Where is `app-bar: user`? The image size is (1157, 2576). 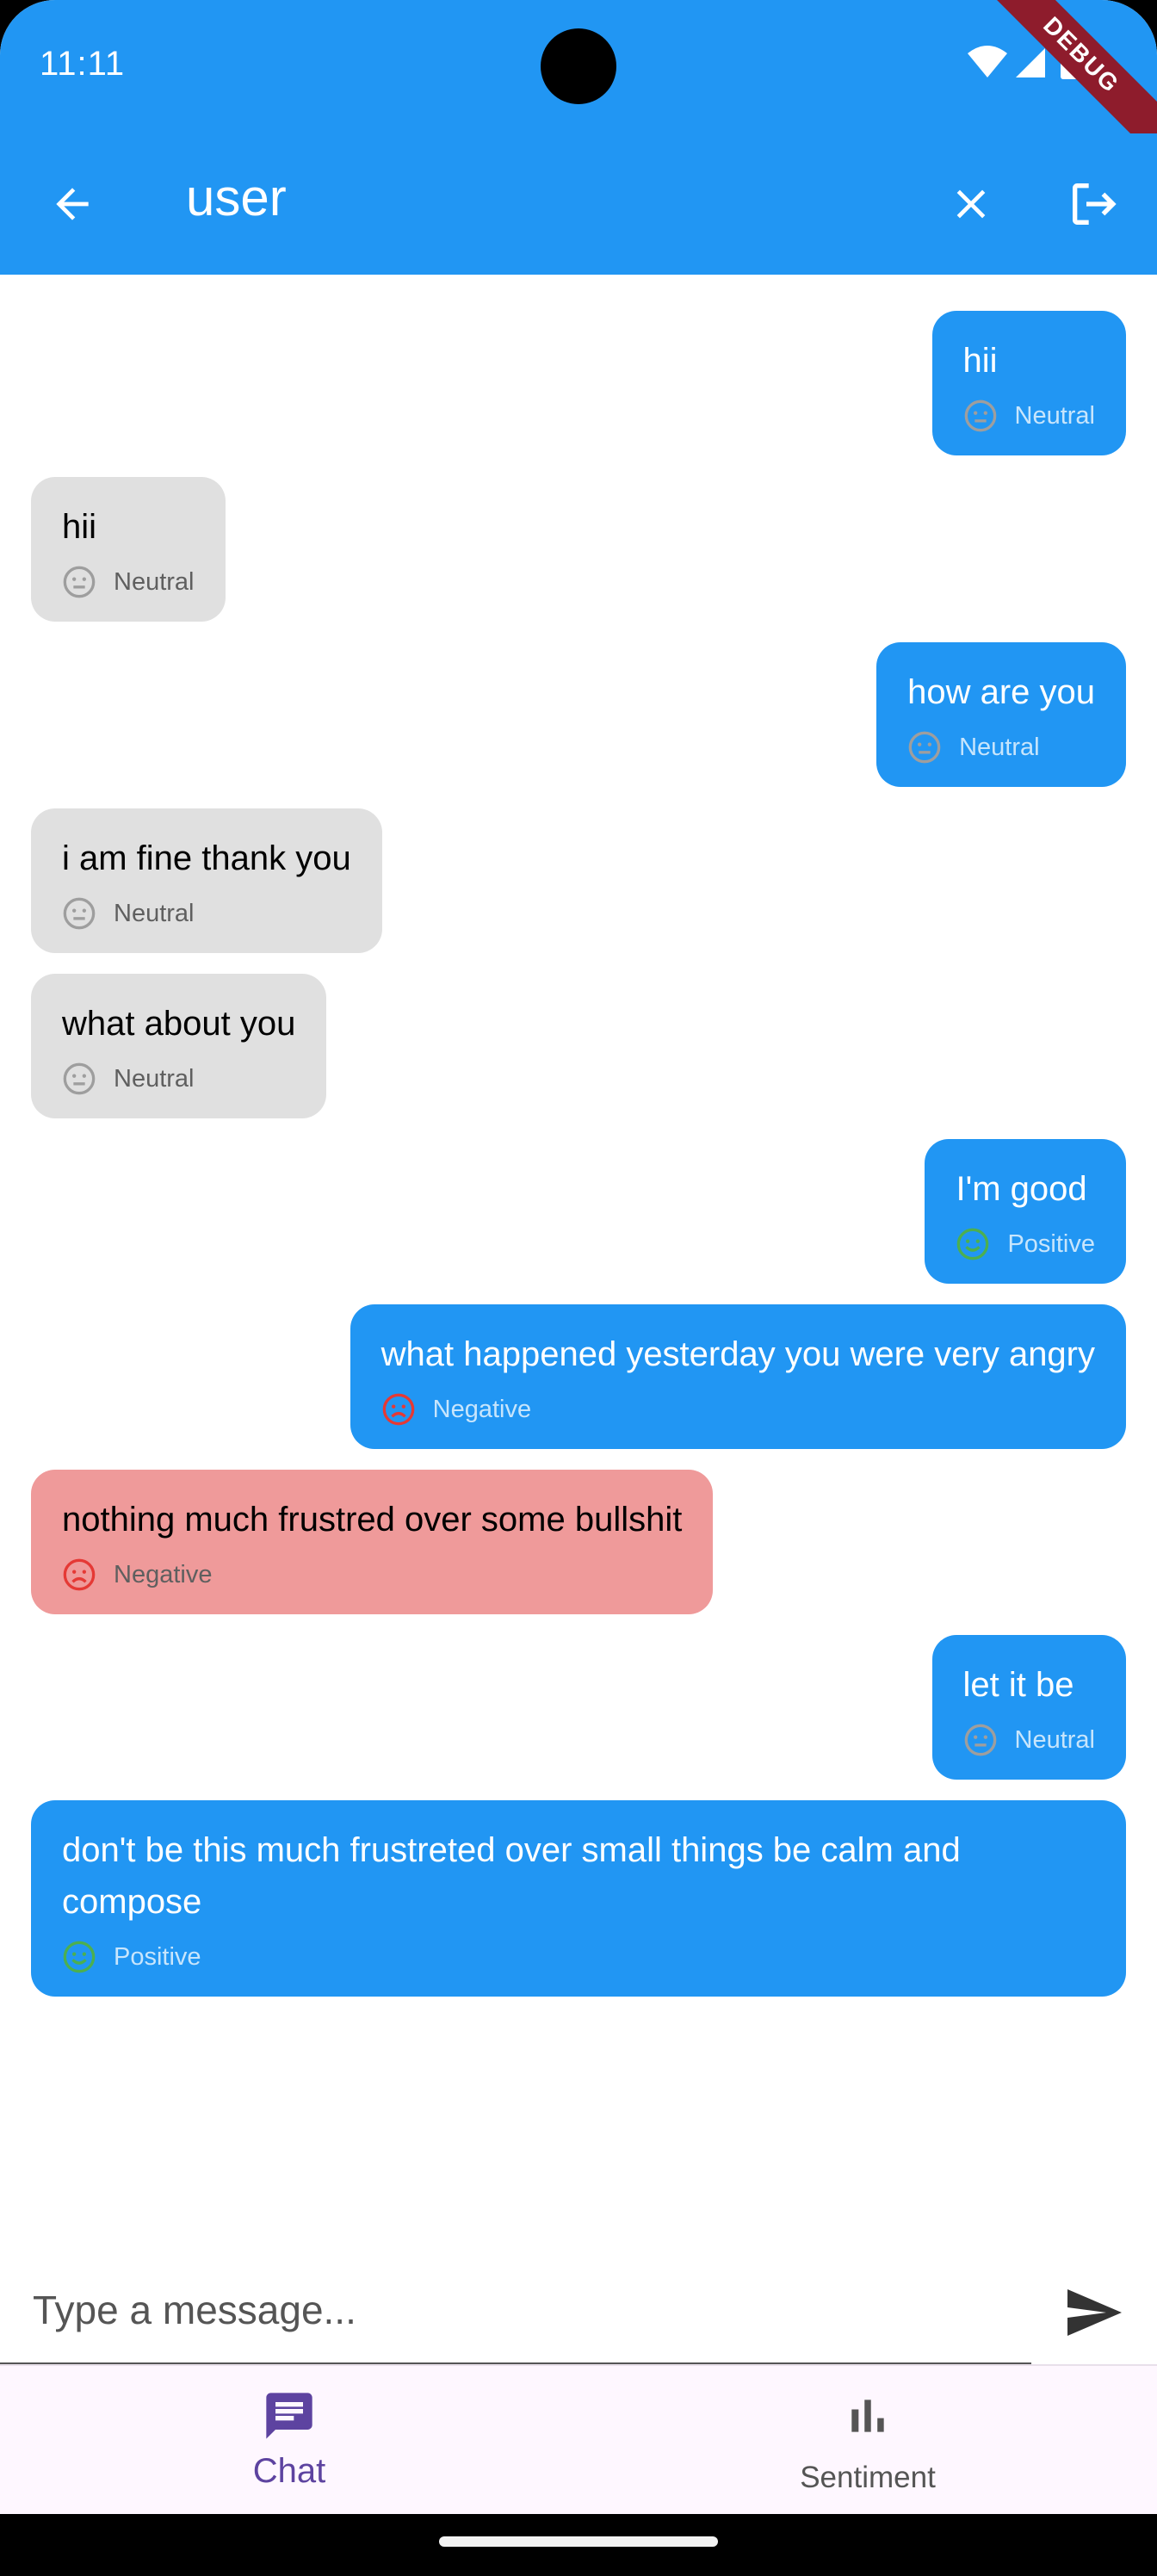 app-bar: user is located at coordinates (579, 204).